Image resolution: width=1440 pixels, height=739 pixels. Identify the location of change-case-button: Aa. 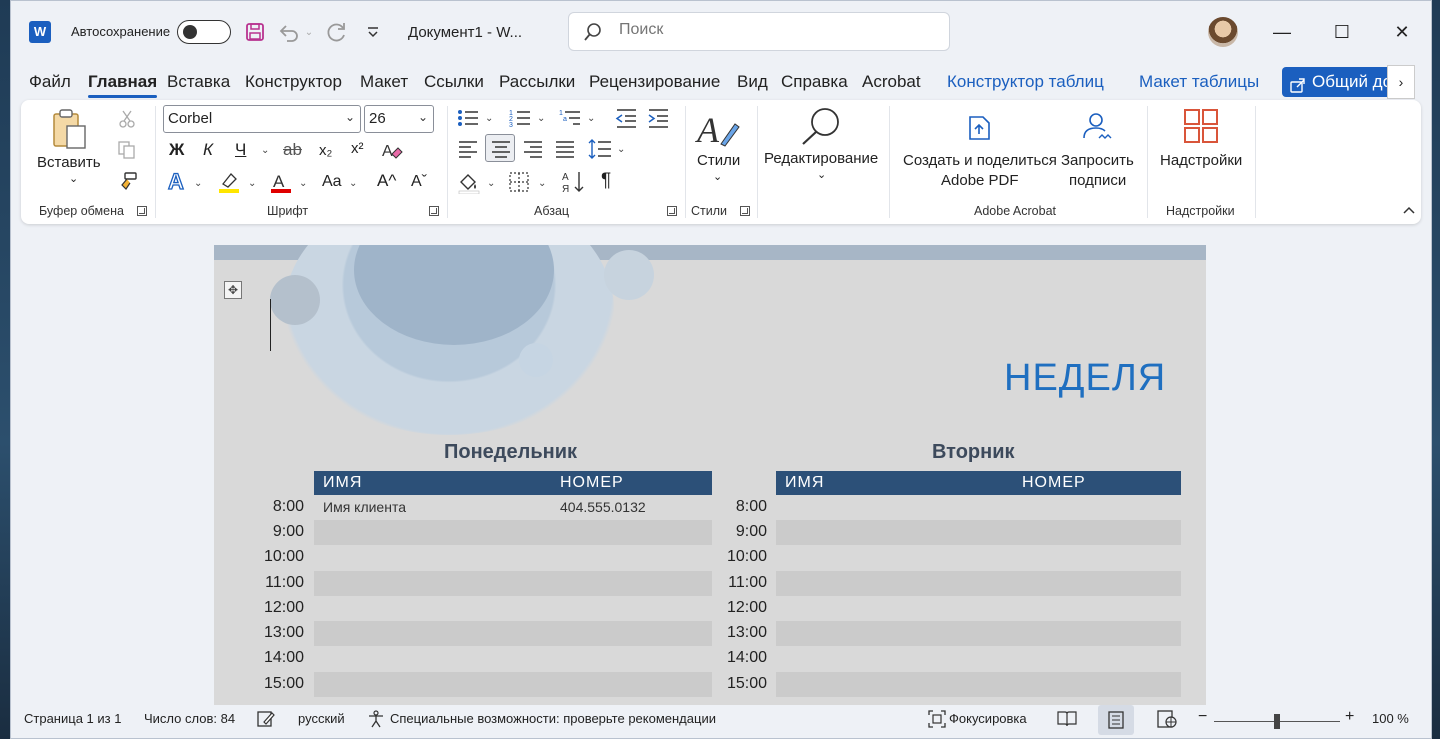
(332, 182).